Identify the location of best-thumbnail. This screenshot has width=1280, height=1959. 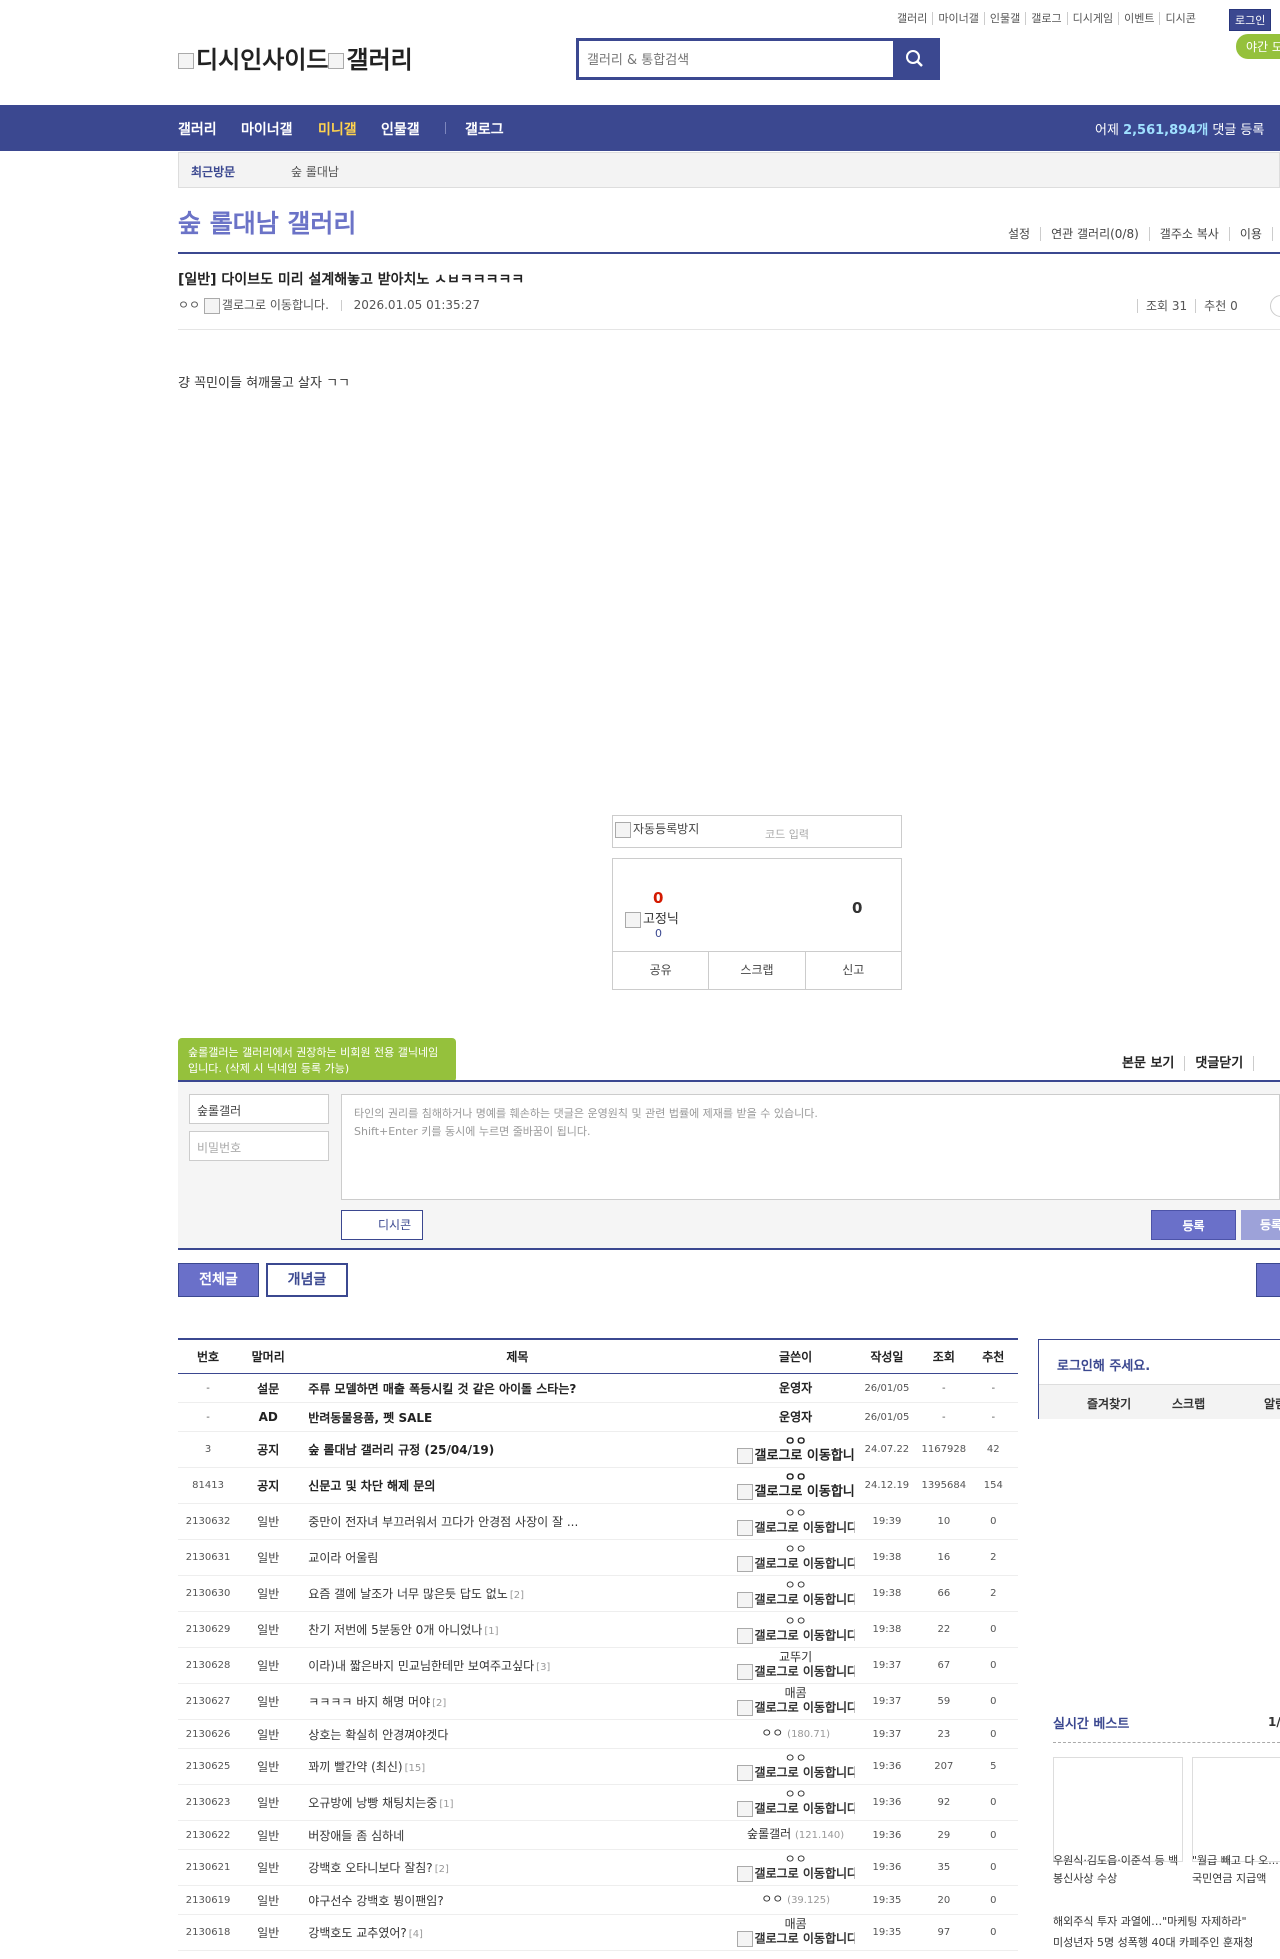
(1118, 1809).